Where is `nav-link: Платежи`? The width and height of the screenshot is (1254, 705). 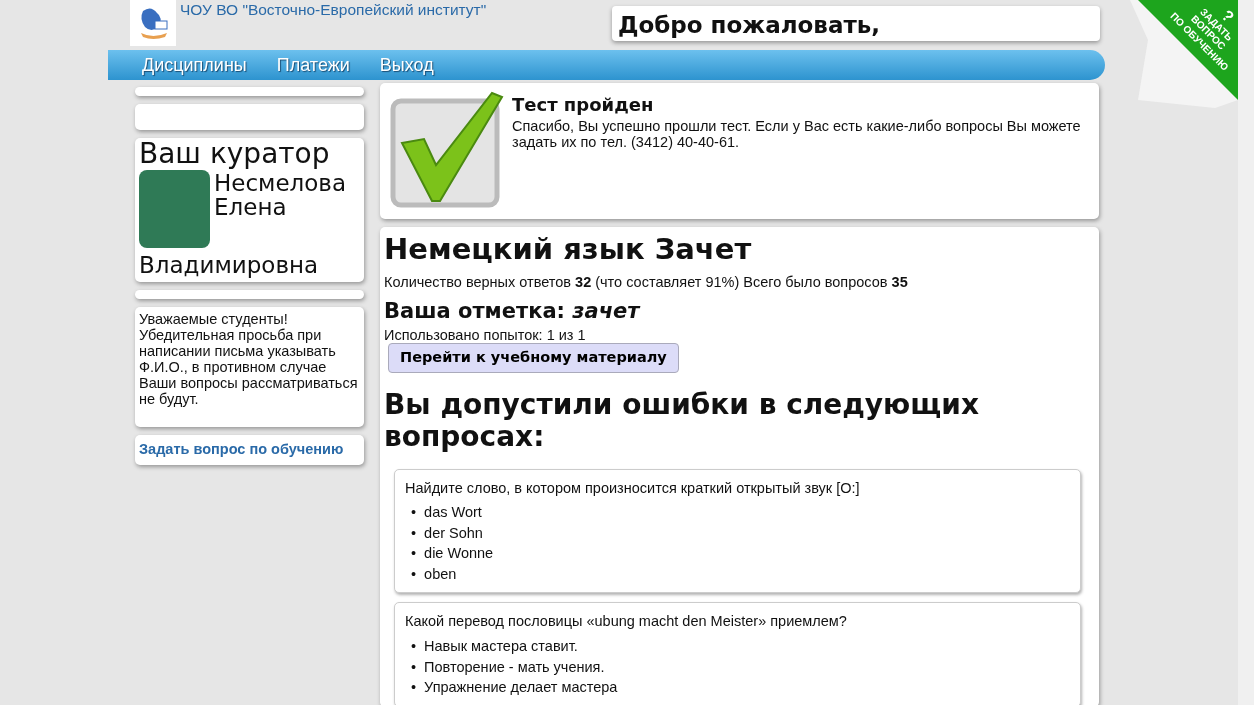
nav-link: Платежи is located at coordinates (313, 65).